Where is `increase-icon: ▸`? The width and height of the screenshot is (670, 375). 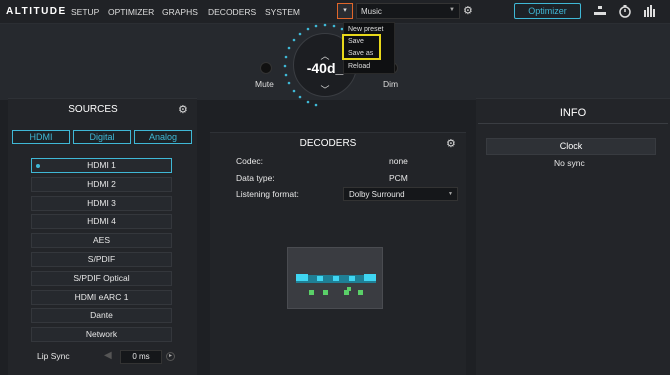 increase-icon: ▸ is located at coordinates (170, 356).